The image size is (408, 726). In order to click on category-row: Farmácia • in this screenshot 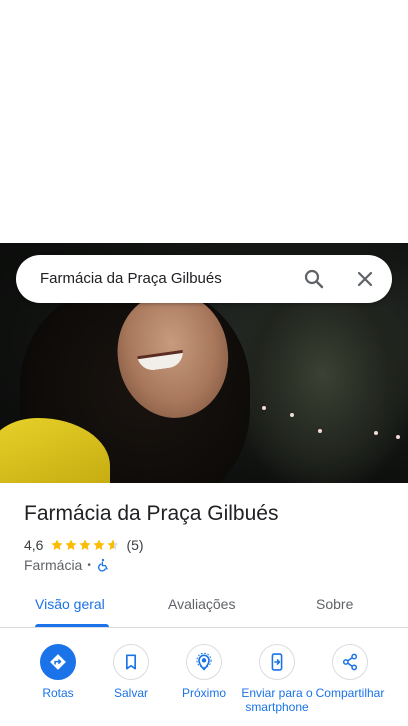, I will do `click(67, 565)`.